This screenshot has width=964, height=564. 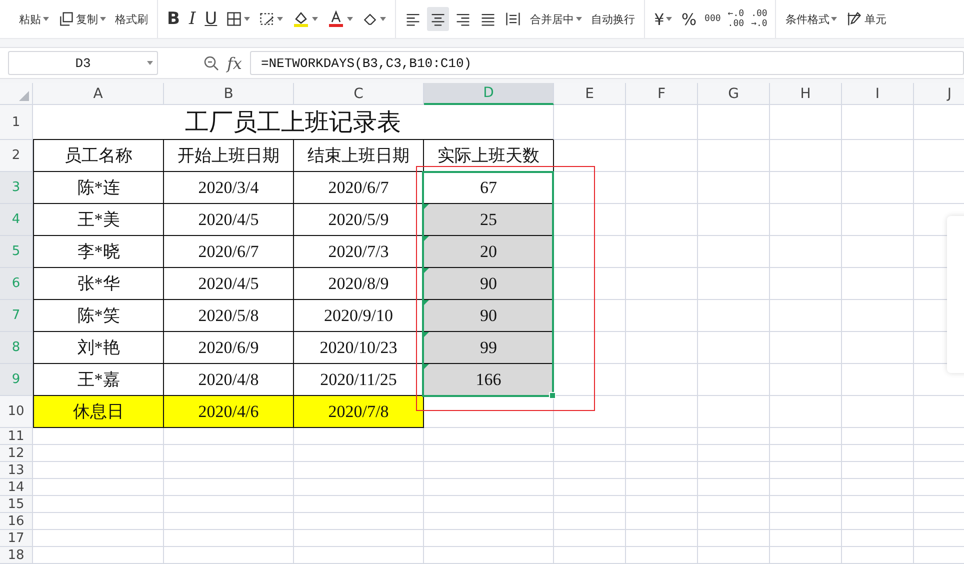 What do you see at coordinates (939, 94) in the screenshot?
I see `column-header: J` at bounding box center [939, 94].